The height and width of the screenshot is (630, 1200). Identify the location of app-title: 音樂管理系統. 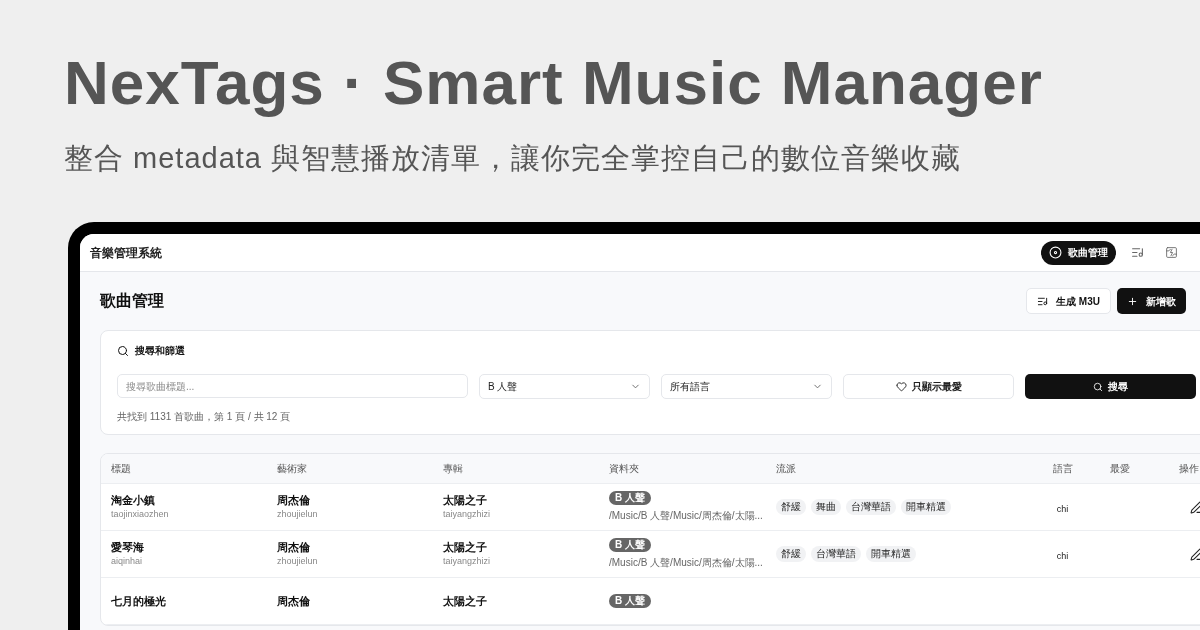
(126, 253).